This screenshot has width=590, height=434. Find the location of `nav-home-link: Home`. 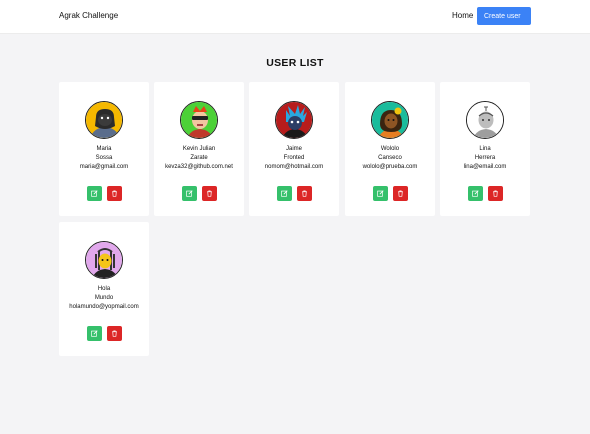

nav-home-link: Home is located at coordinates (462, 15).